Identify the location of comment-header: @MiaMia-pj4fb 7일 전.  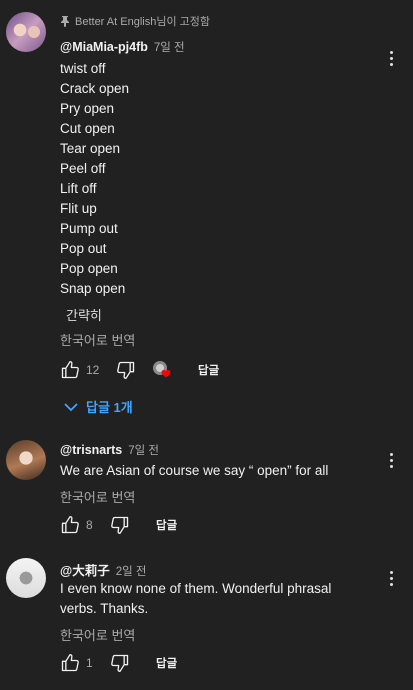
(122, 47).